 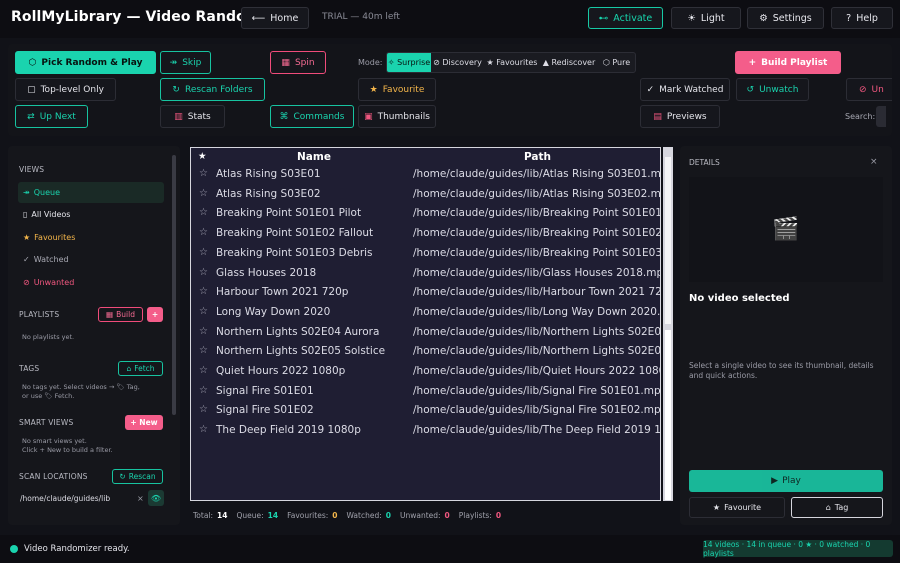 I want to click on video-name: Atlas Rising S03E02, so click(x=268, y=193).